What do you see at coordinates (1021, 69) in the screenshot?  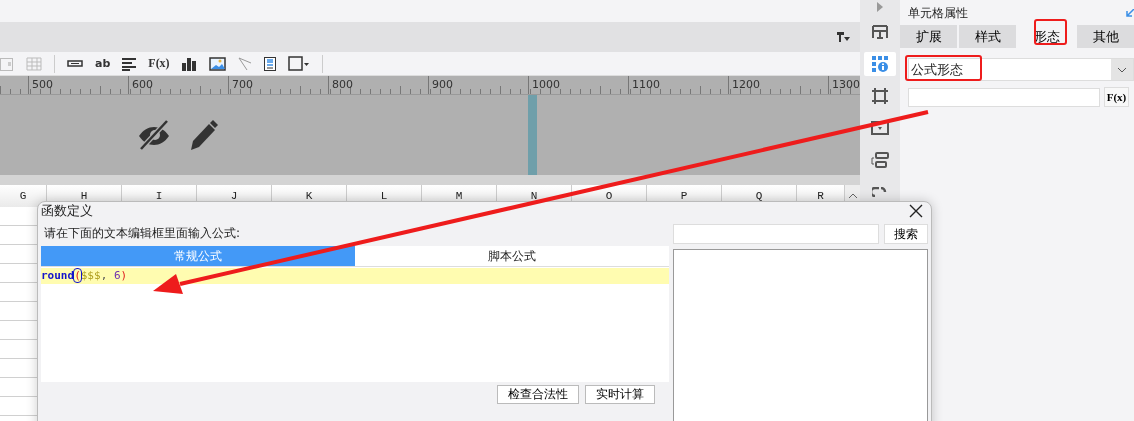 I see `style-dropdown: 公式形态` at bounding box center [1021, 69].